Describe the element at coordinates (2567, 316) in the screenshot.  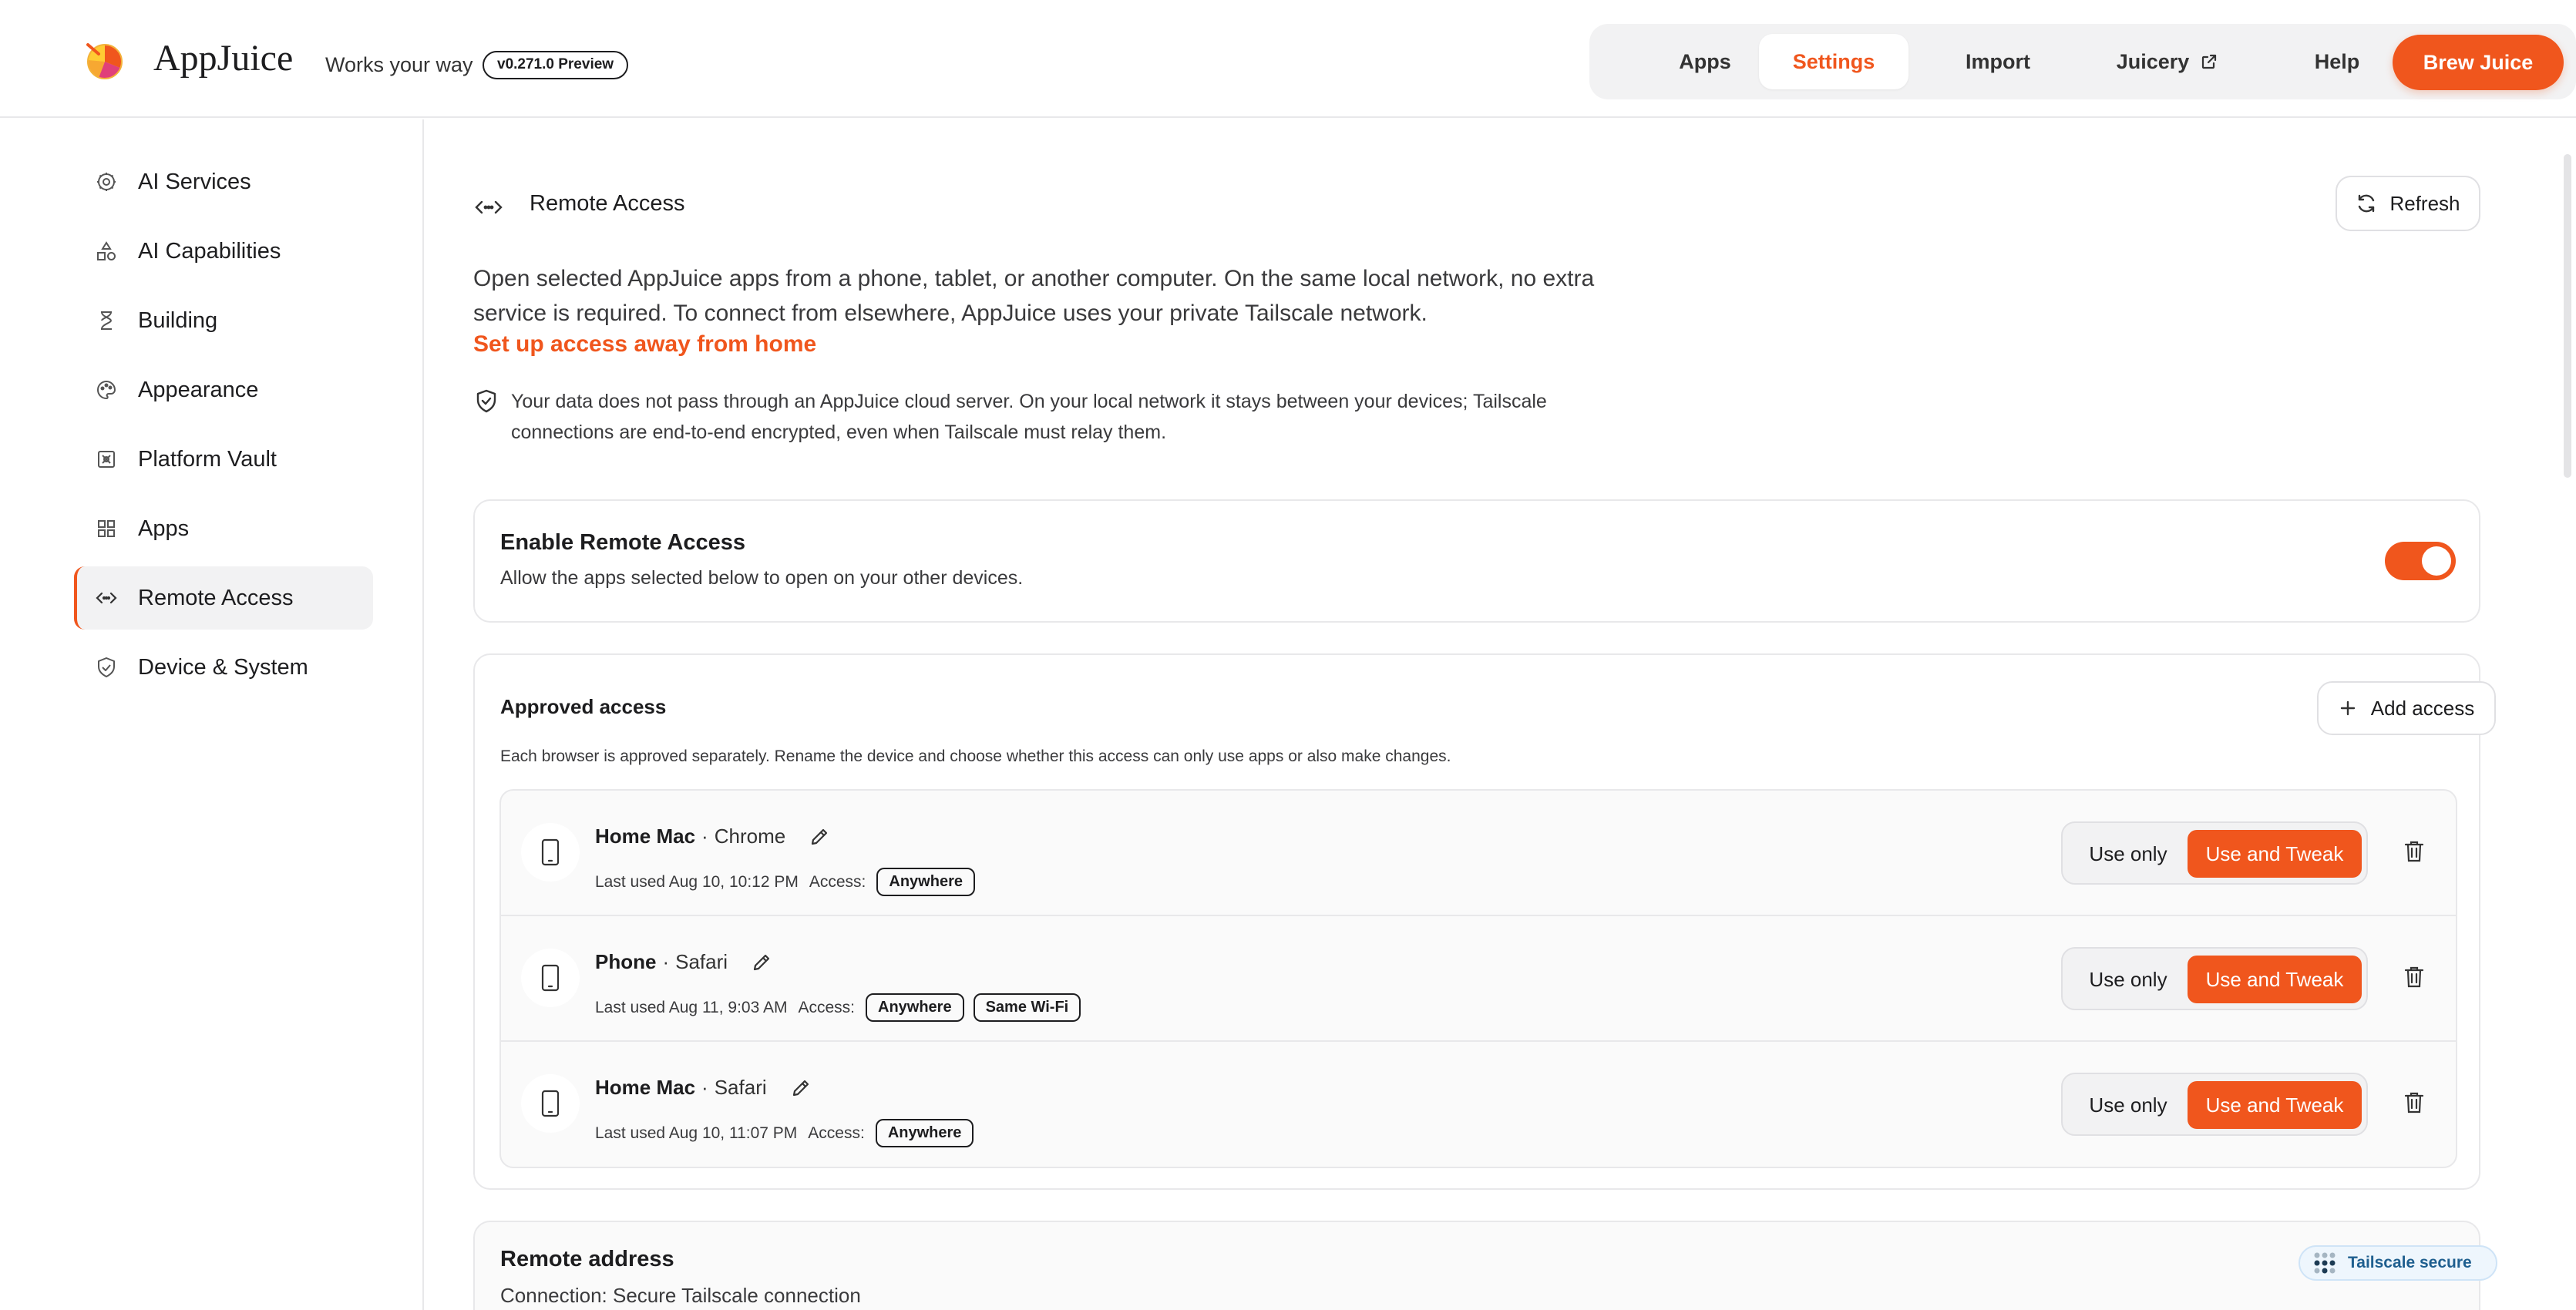
I see `page-scrollbar` at that location.